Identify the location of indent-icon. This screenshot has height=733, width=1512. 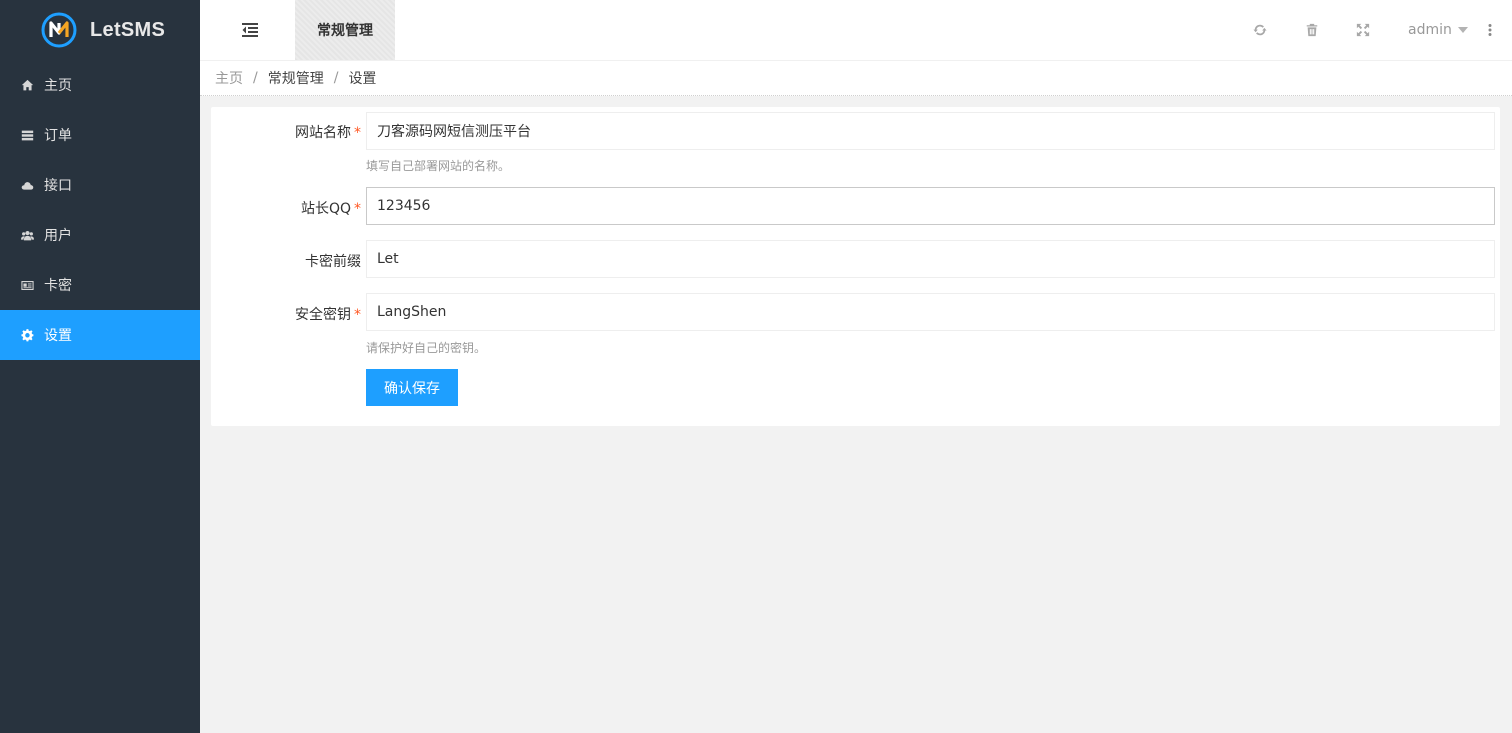
(250, 30).